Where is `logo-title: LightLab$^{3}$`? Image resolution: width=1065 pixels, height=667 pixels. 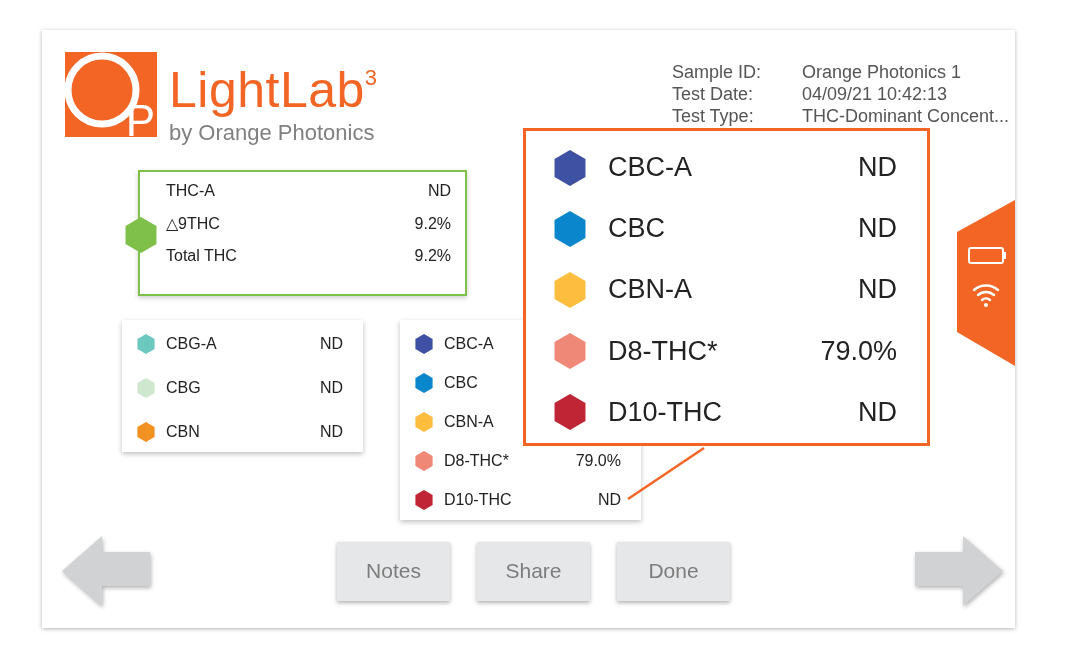
logo-title: LightLab$^{3}$ is located at coordinates (273, 88).